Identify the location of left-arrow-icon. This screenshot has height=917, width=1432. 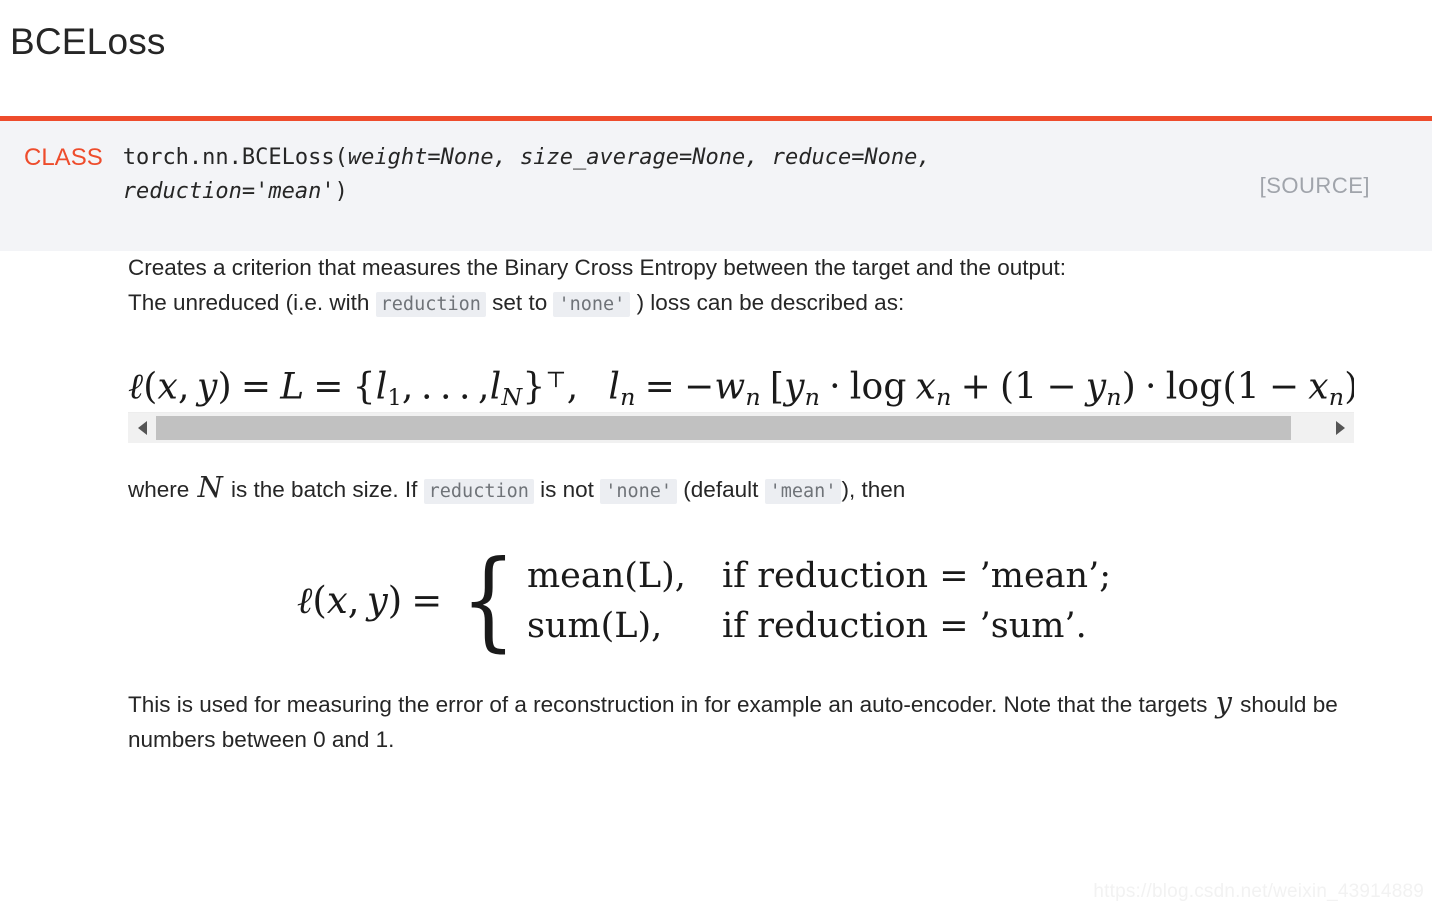
(142, 428).